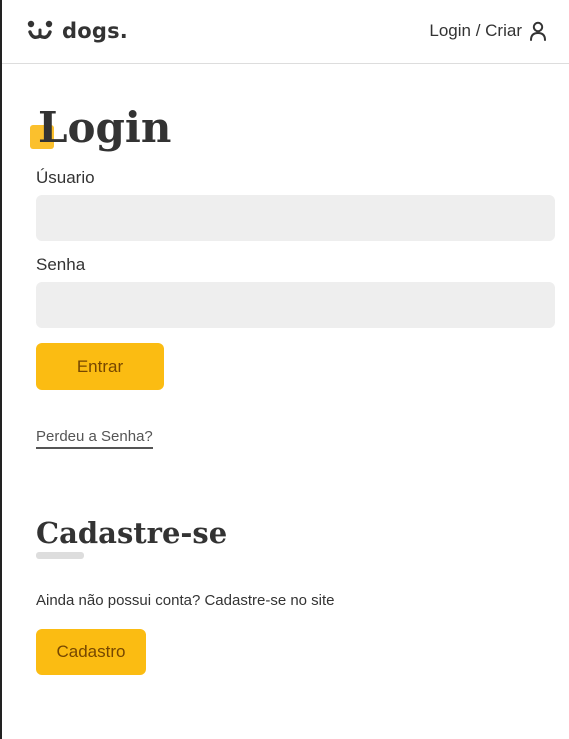  I want to click on username-label: Úsuario, so click(65, 177).